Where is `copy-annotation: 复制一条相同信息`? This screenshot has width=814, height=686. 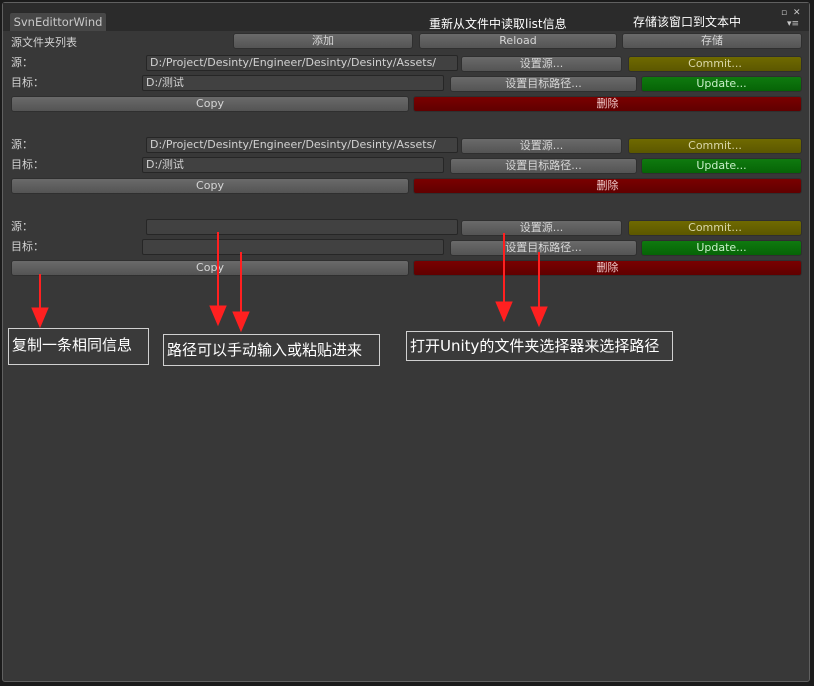 copy-annotation: 复制一条相同信息 is located at coordinates (78, 346).